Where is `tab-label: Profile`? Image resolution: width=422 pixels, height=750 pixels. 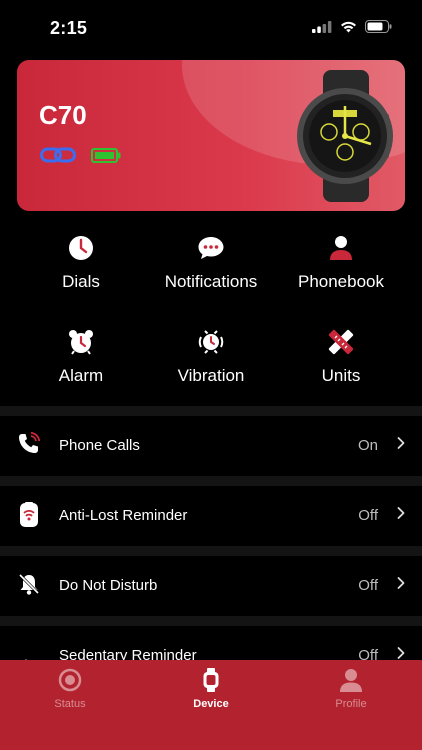
tab-label: Profile is located at coordinates (351, 704).